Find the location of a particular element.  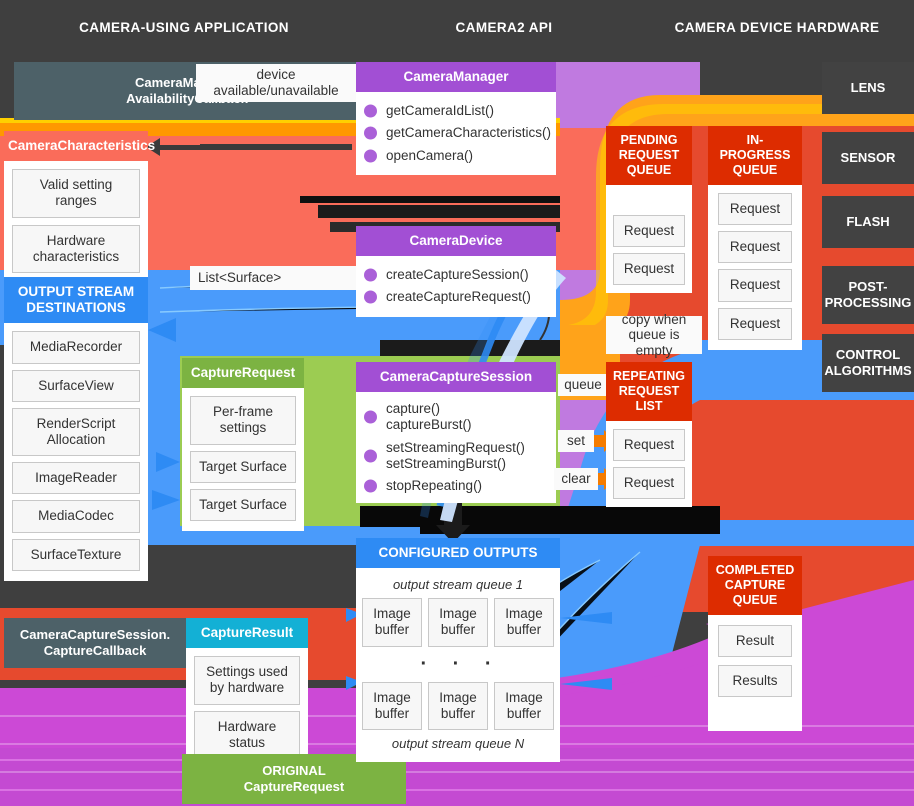

method-label: captureBurst() is located at coordinates (429, 425).